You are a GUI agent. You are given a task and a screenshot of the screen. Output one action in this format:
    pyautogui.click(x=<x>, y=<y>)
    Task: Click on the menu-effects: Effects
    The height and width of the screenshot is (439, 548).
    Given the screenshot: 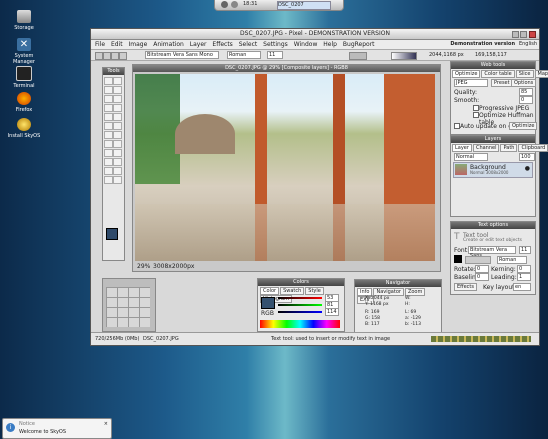 What is the action you would take?
    pyautogui.click(x=222, y=44)
    